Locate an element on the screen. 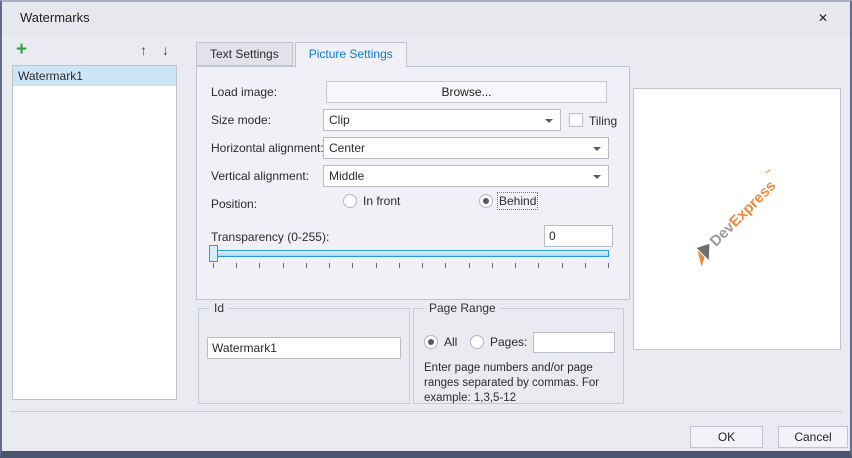  load-image-label: Load image: is located at coordinates (244, 92).